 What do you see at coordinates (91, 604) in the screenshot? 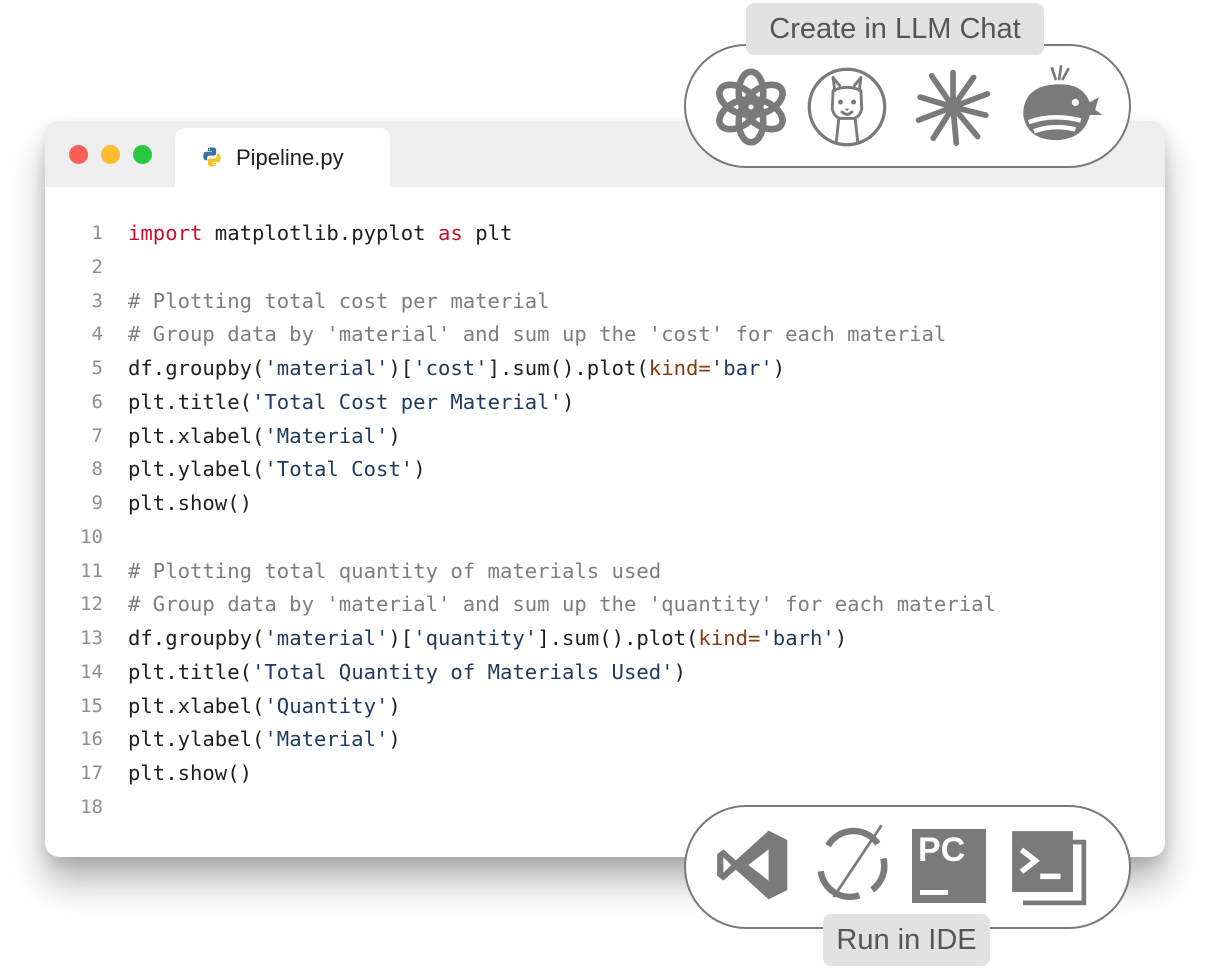
I see `line-number: 12` at bounding box center [91, 604].